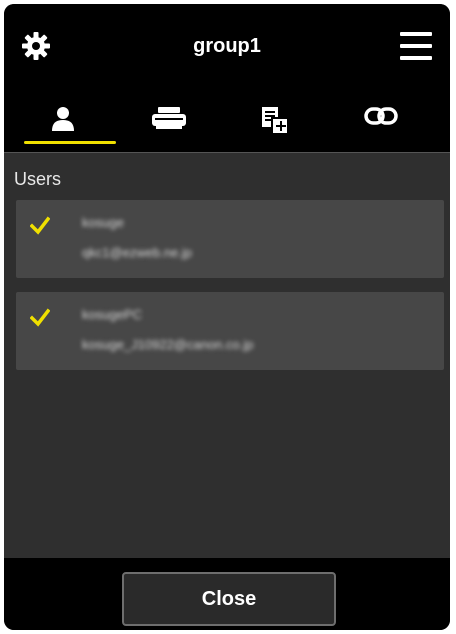 The height and width of the screenshot is (634, 456). I want to click on page-title: group1, so click(227, 46).